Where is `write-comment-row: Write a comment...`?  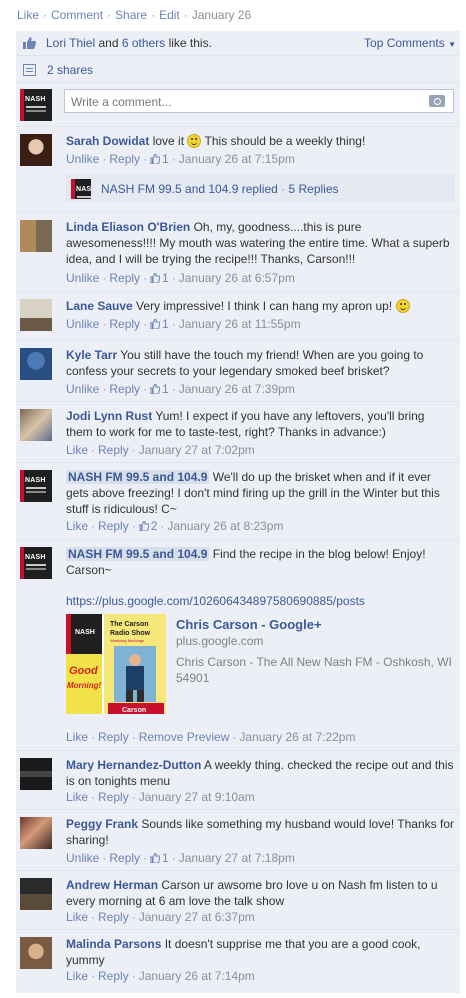 write-comment-row: Write a comment... is located at coordinates (238, 105).